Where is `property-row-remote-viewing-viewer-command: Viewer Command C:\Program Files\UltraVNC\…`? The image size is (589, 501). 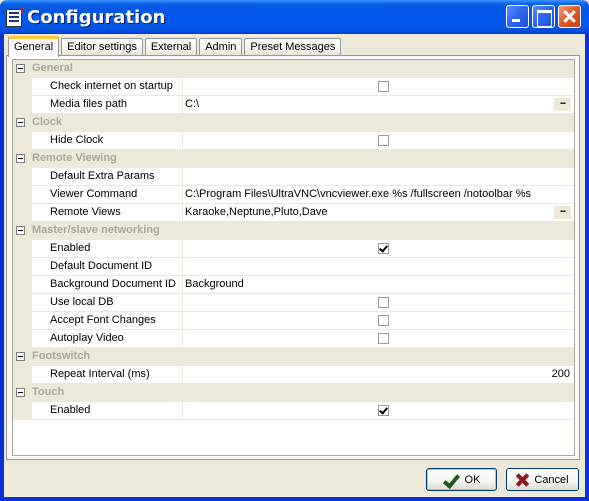
property-row-remote-viewing-viewer-command: Viewer Command C:\Program Files\UltraVNC\… is located at coordinates (293, 195).